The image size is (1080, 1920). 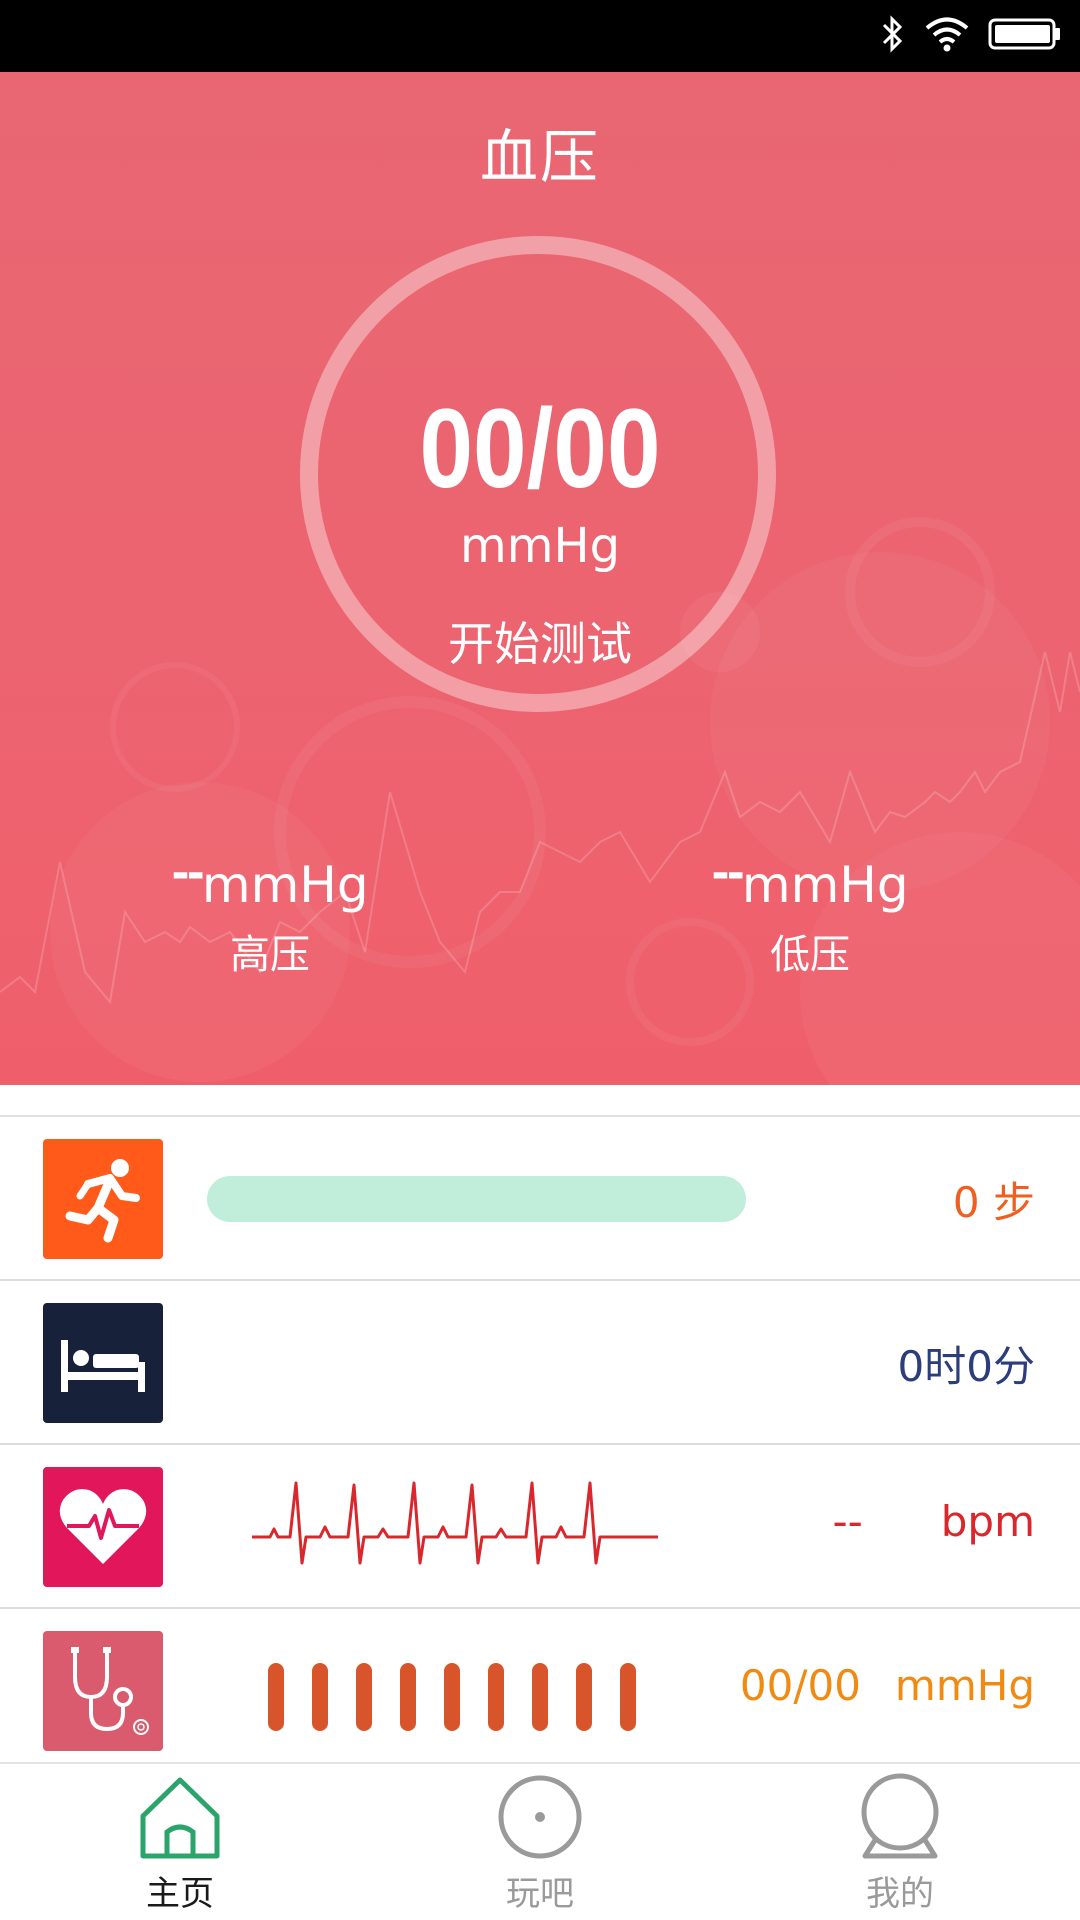 I want to click on diastolic-block: --mmHg 低压, so click(x=810, y=914).